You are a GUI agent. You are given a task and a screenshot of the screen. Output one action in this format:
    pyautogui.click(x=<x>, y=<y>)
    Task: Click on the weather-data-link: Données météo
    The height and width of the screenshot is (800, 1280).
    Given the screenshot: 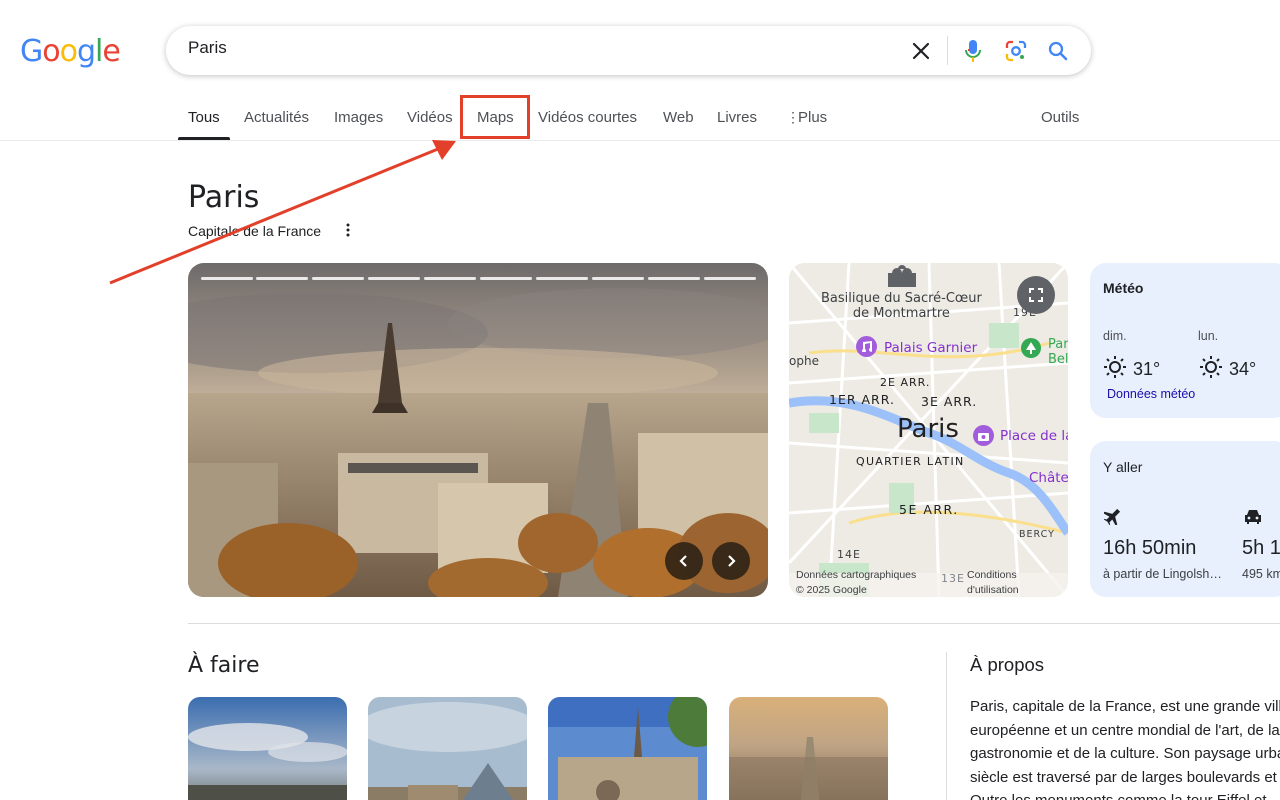 What is the action you would take?
    pyautogui.click(x=1151, y=394)
    